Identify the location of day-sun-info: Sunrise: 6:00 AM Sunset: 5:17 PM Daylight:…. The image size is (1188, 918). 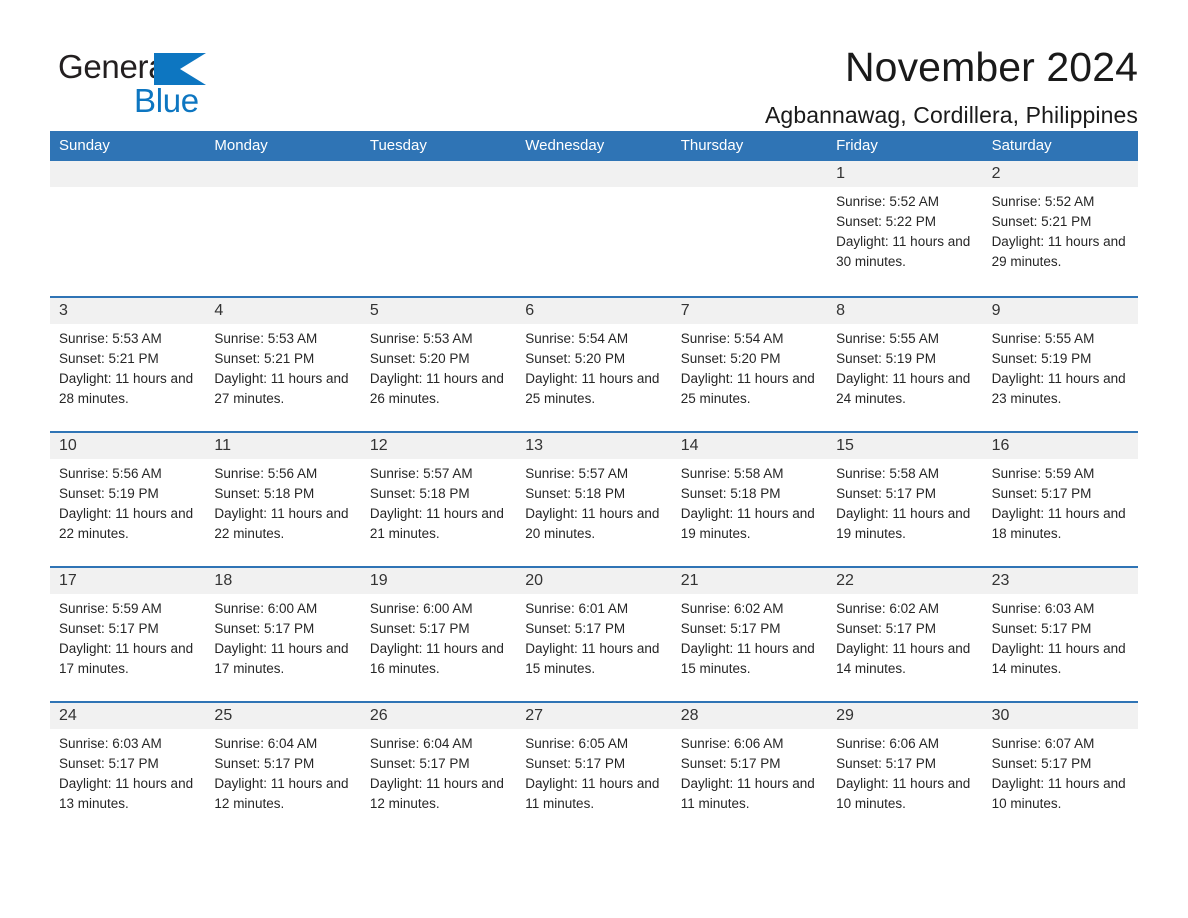
(282, 639).